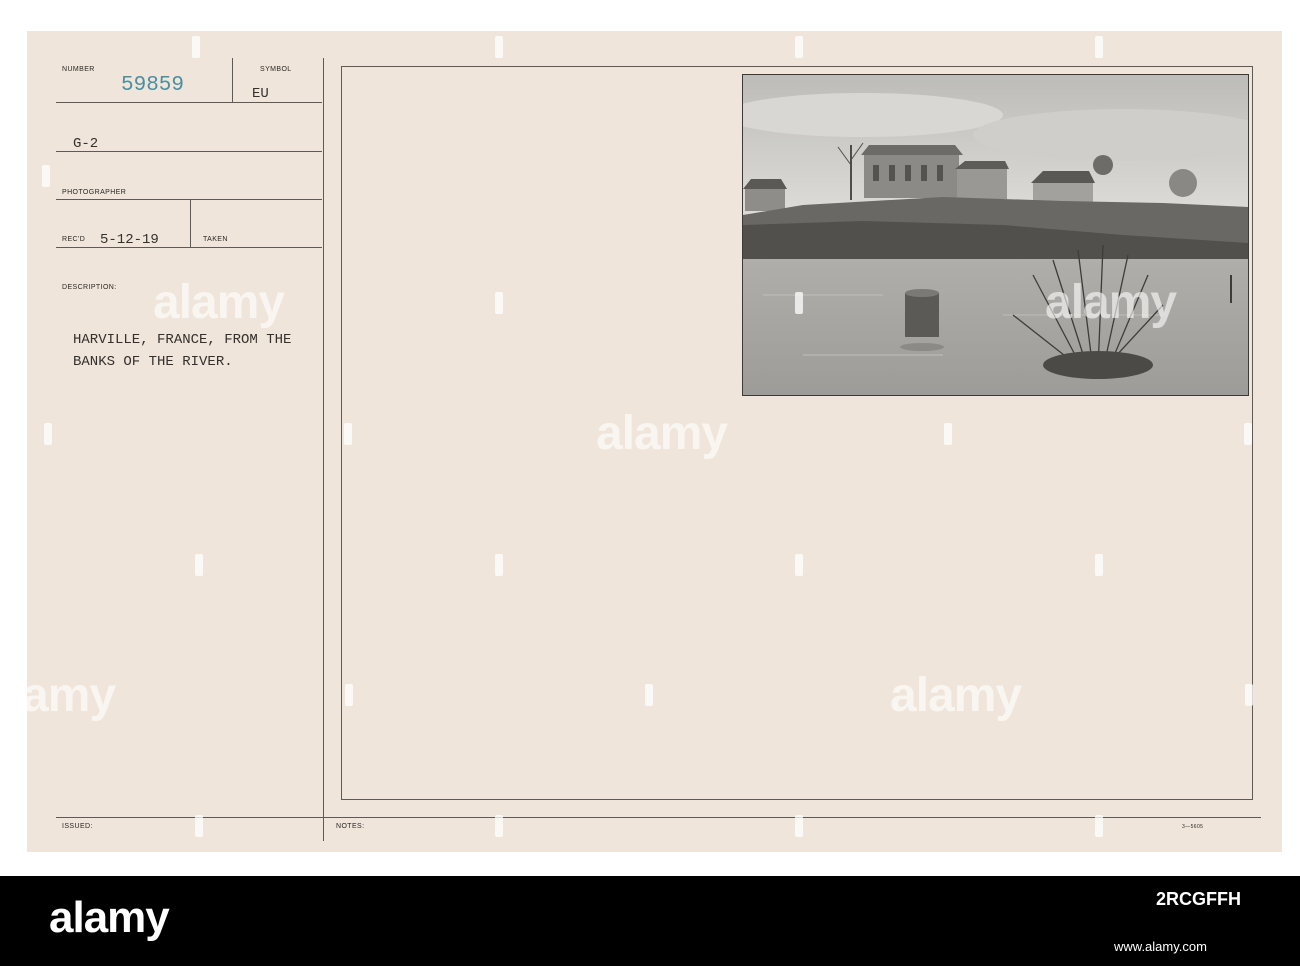  I want to click on watermark-4: alamy, so click(58, 695).